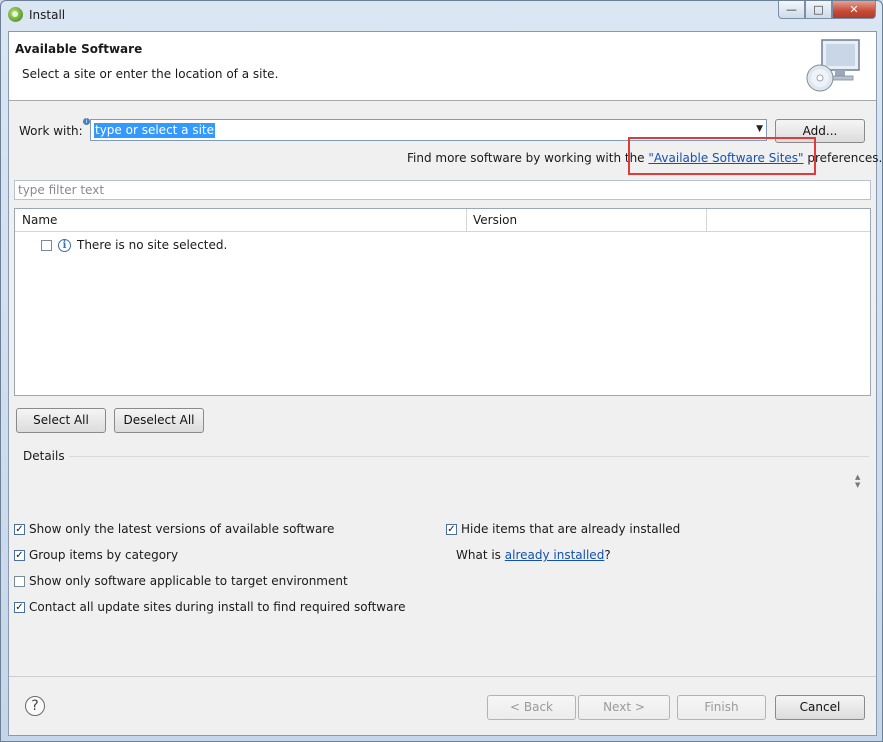 Image resolution: width=883 pixels, height=742 pixels. I want to click on close-icon: ✕, so click(854, 9).